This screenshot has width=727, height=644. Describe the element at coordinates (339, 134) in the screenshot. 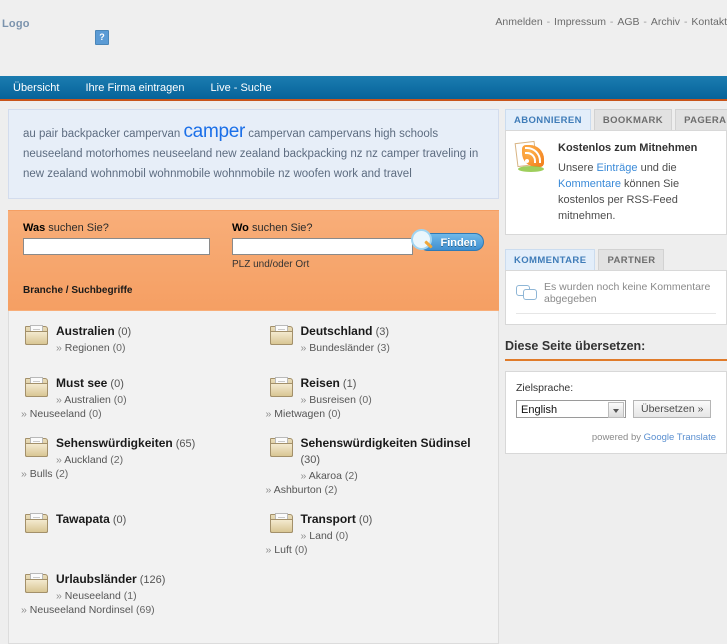

I see `tag-link: campervans` at that location.